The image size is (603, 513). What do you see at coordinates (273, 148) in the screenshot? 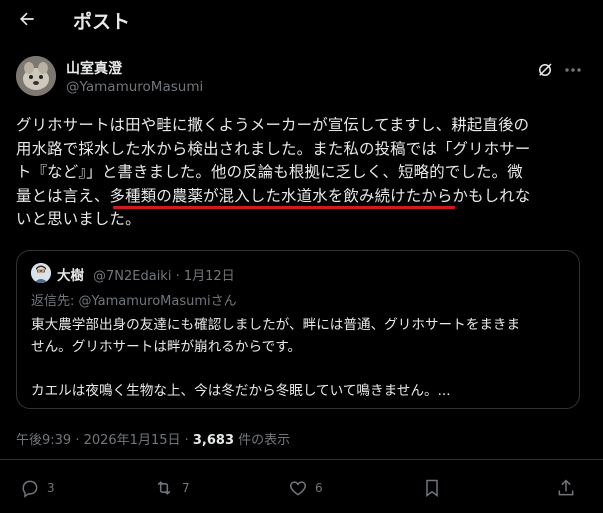
I see `post-text-line: 用水路で採水した水から検出されました。また私の投稿では「グリホサー` at bounding box center [273, 148].